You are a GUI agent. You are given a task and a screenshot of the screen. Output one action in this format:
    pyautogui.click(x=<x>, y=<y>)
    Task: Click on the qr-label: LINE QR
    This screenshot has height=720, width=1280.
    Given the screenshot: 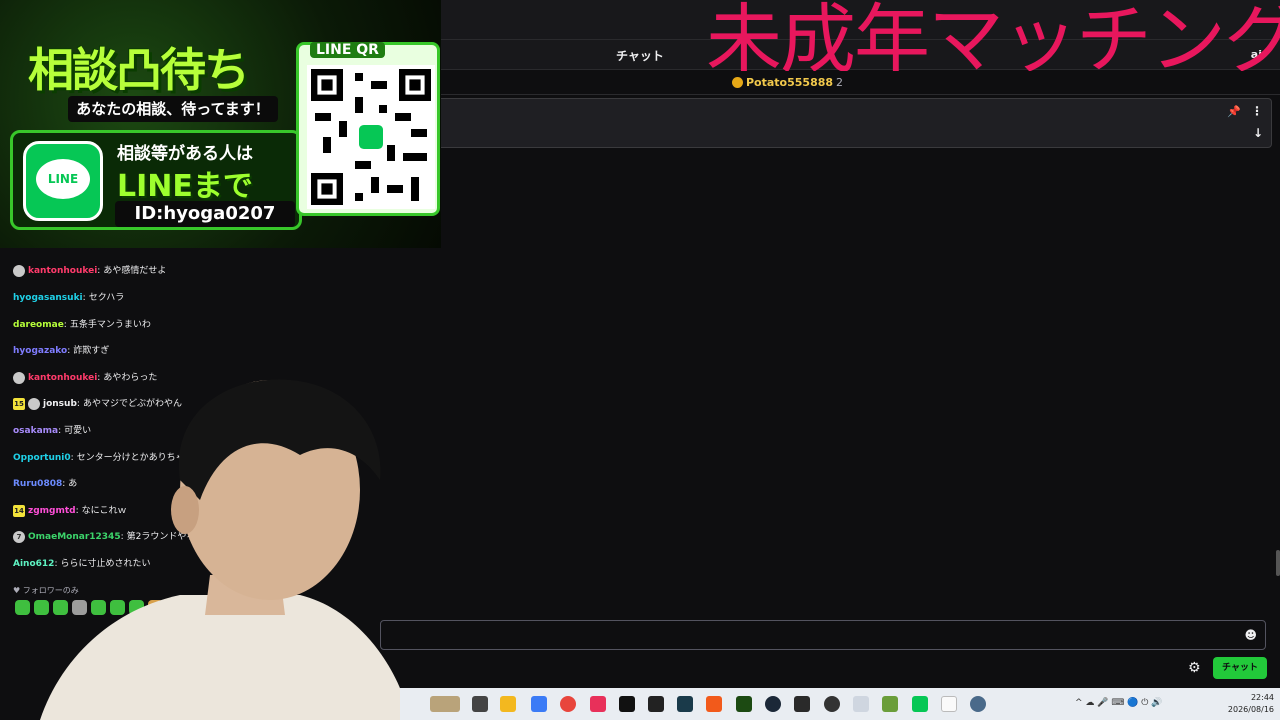 What is the action you would take?
    pyautogui.click(x=347, y=50)
    